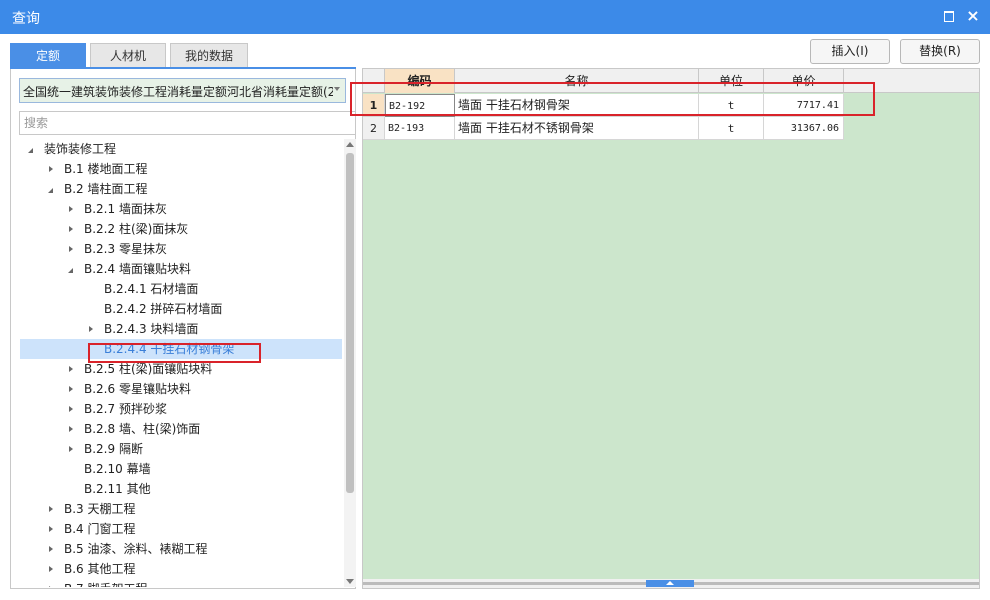  Describe the element at coordinates (106, 583) in the screenshot. I see `tree-item-label: B.7 脚手架工程` at that location.